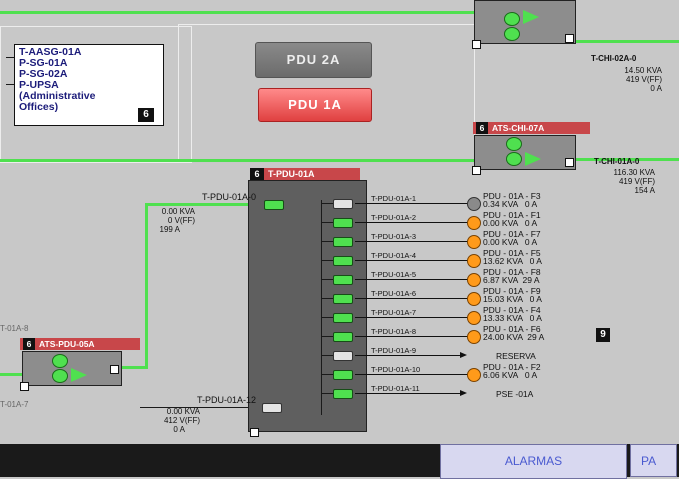  What do you see at coordinates (482, 128) in the screenshot?
I see `ats-chi-num: 6` at bounding box center [482, 128].